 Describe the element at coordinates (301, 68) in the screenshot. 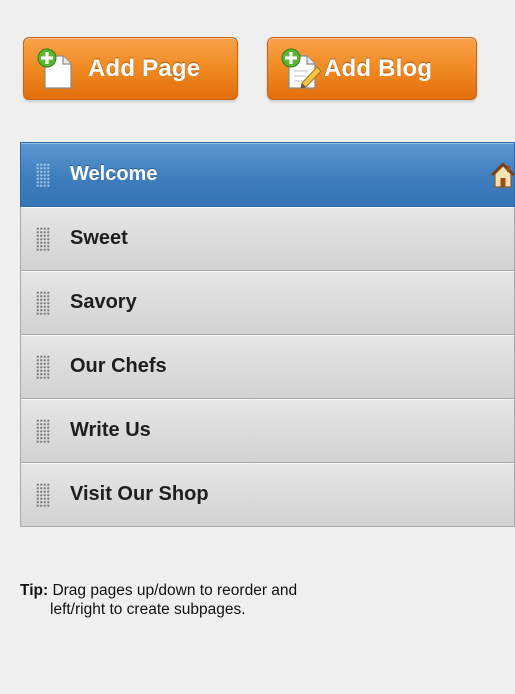

I see `add-blog-icon` at that location.